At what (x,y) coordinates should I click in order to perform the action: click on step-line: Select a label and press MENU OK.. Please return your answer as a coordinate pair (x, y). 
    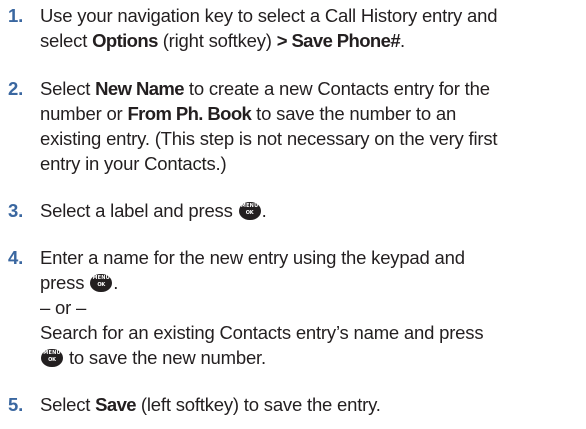
    Looking at the image, I should click on (310, 210).